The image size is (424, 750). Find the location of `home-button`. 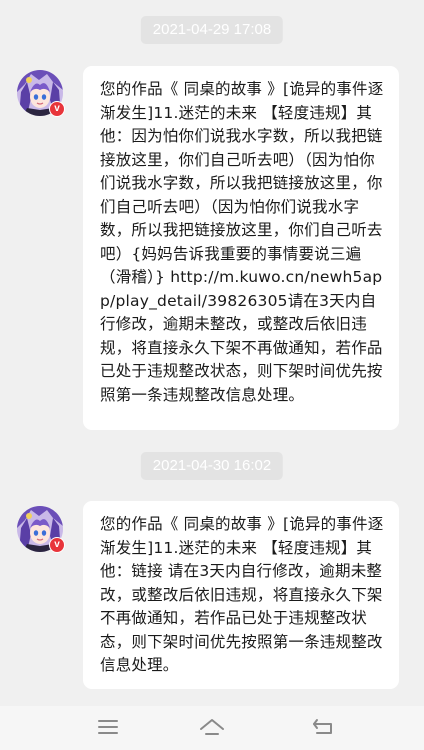

home-button is located at coordinates (212, 727).